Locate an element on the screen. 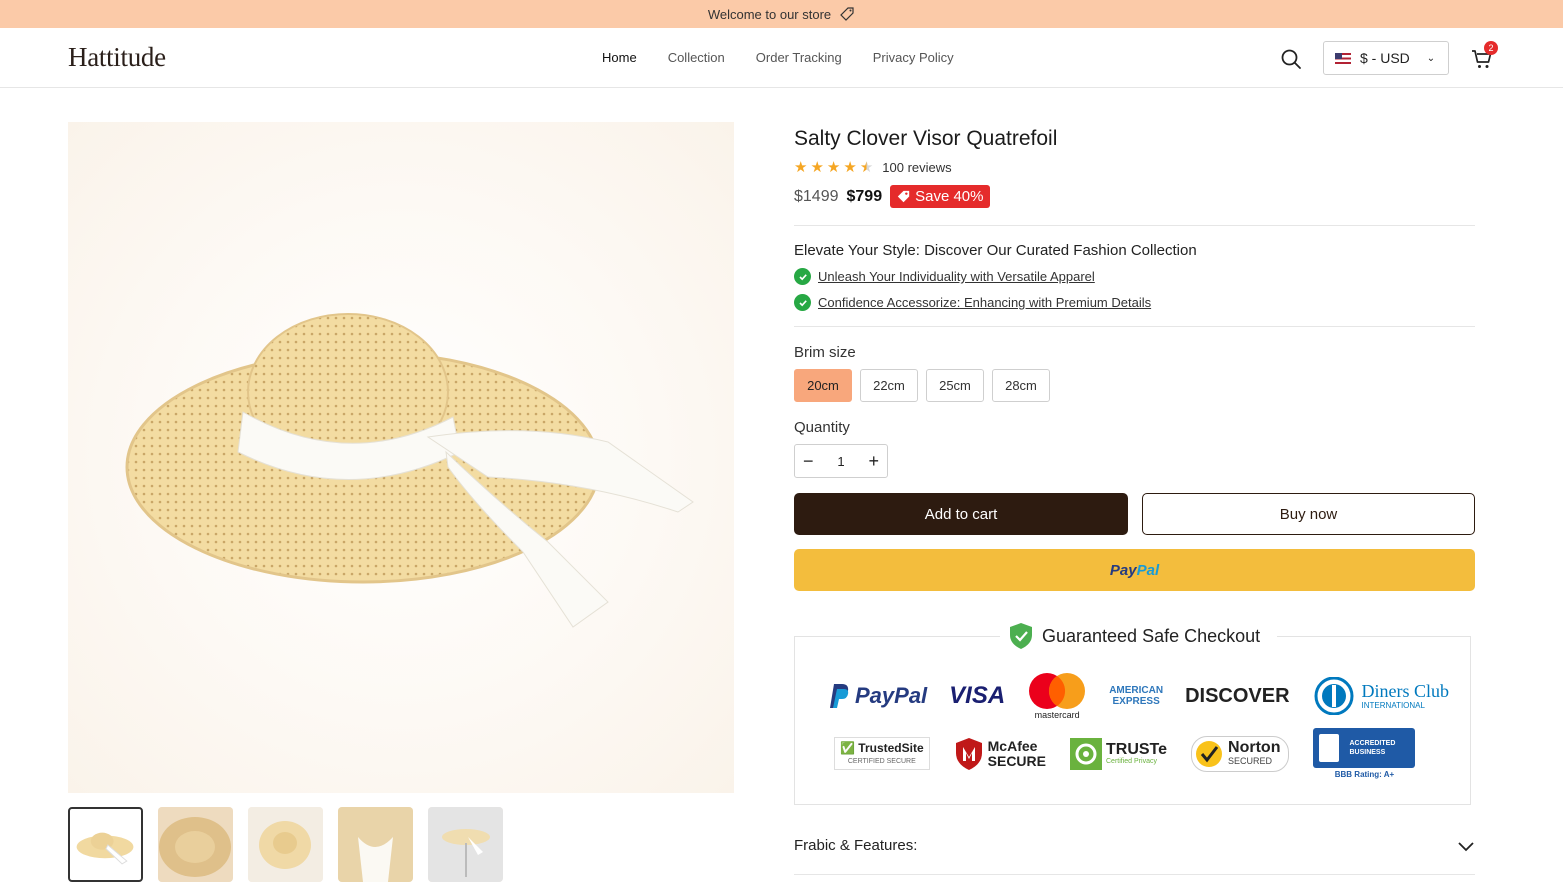 Image resolution: width=1563 pixels, height=890 pixels. mcafee-logo: McAfee SECURE is located at coordinates (1000, 754).